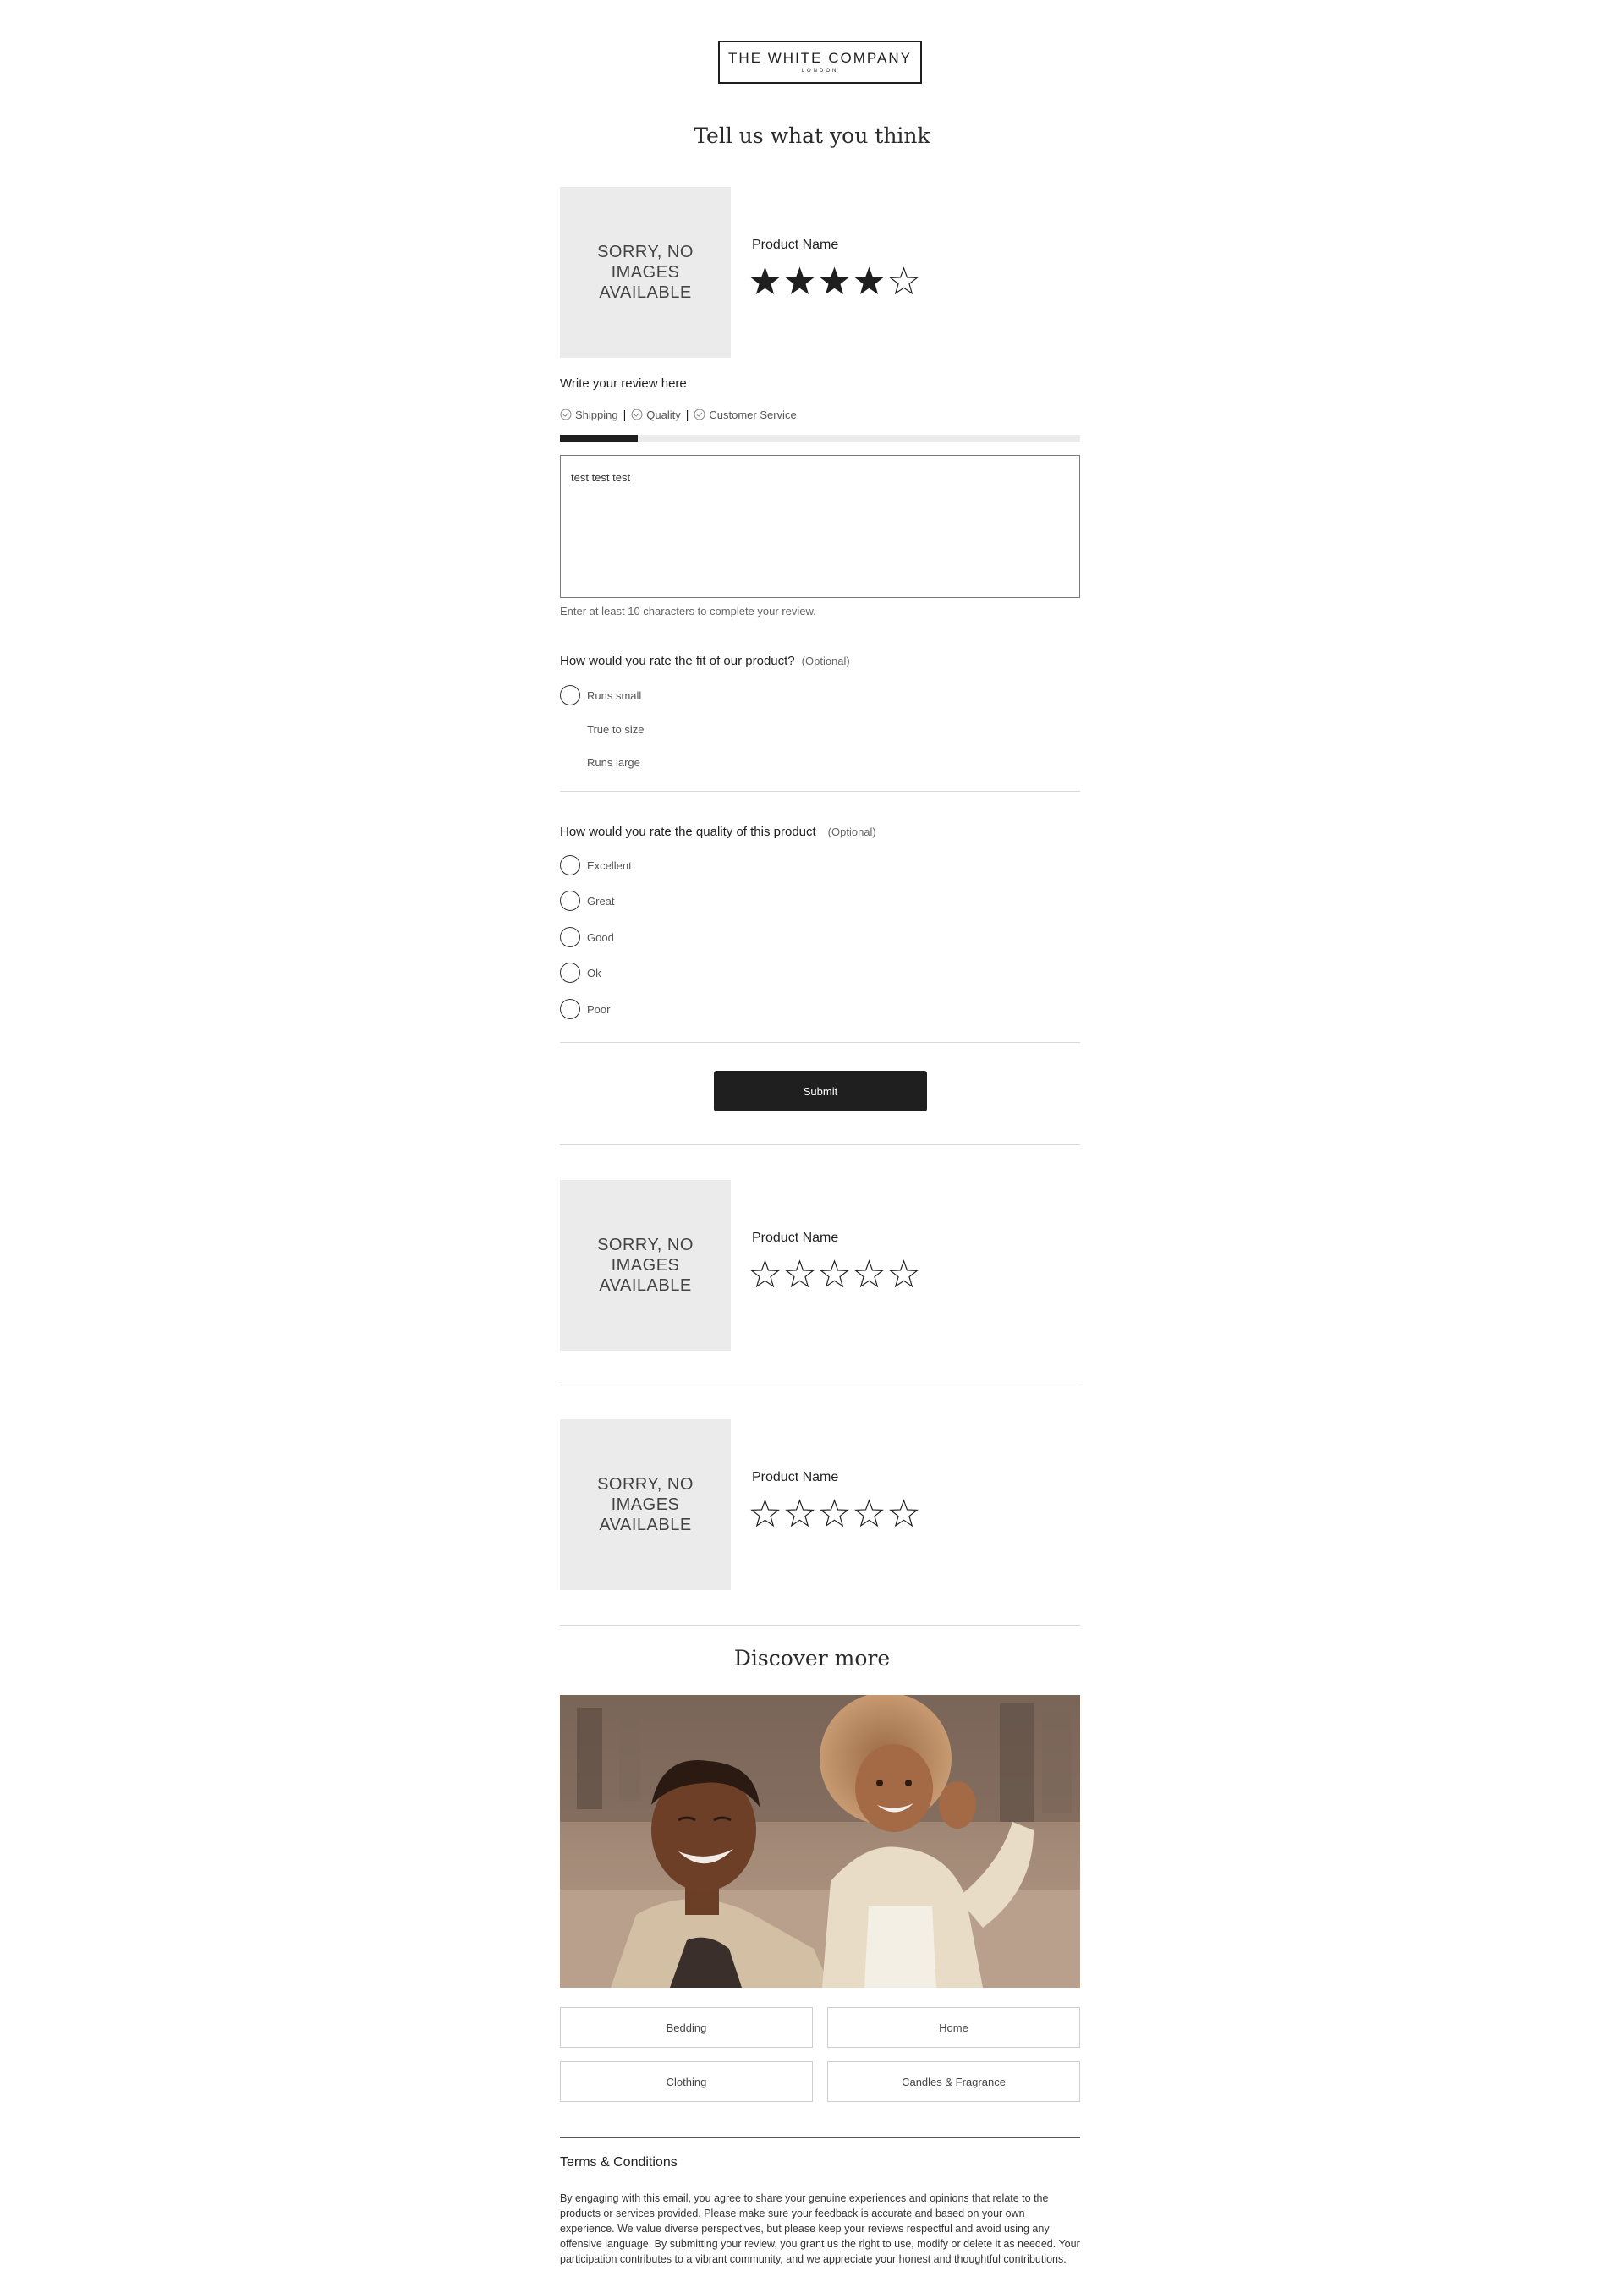  What do you see at coordinates (600, 937) in the screenshot?
I see `radio-label: Good` at bounding box center [600, 937].